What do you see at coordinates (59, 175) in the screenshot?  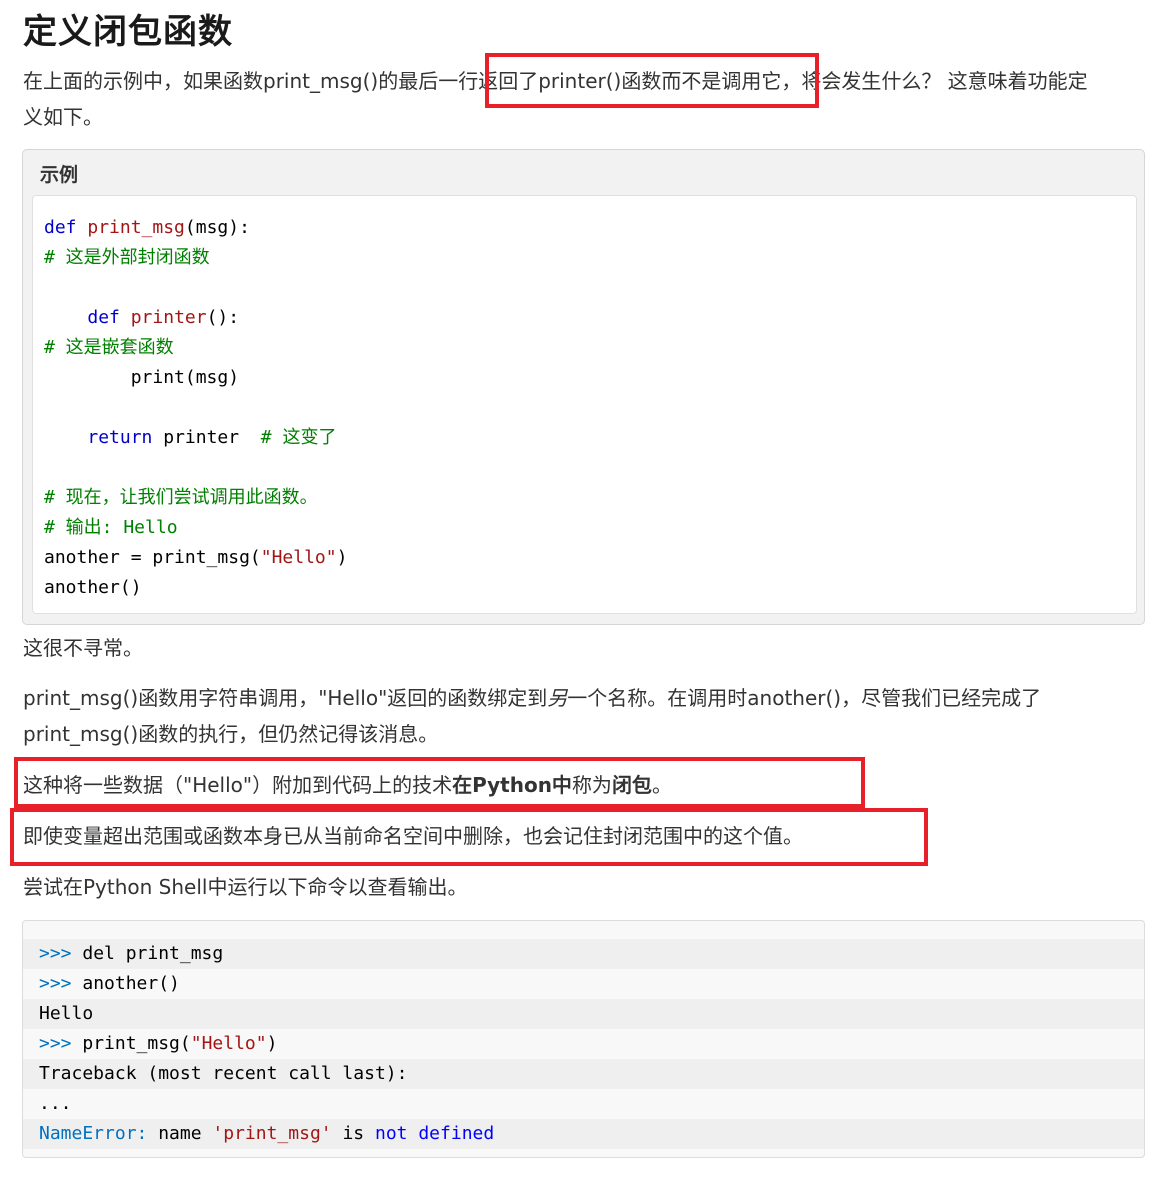 I see `example-title: 示例` at bounding box center [59, 175].